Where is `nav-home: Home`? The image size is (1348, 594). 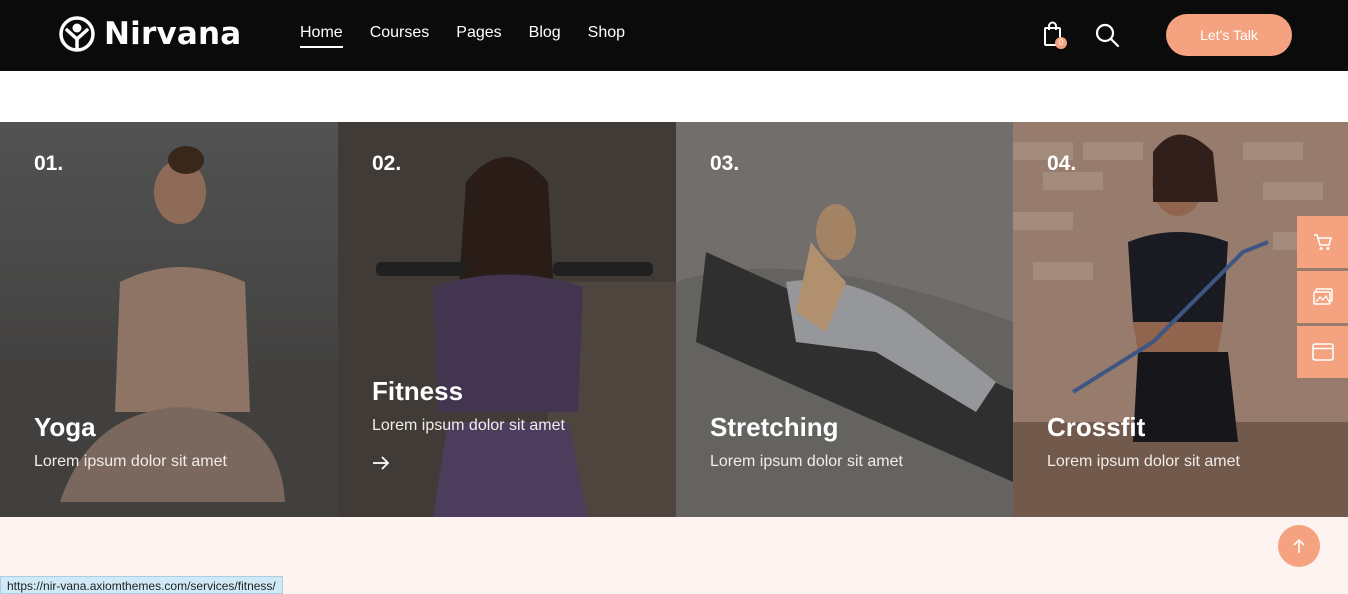 nav-home: Home is located at coordinates (321, 36).